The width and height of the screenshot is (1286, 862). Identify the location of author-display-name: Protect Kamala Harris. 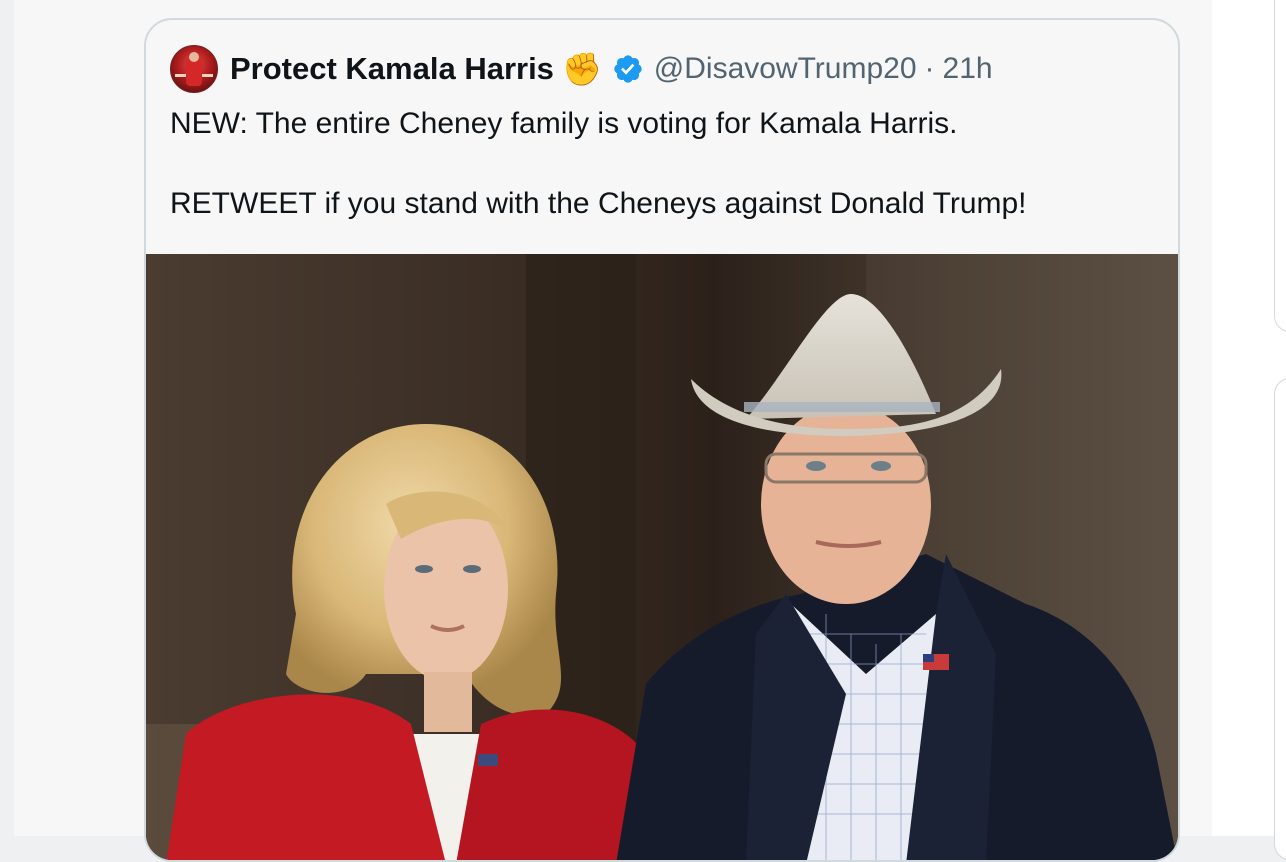
(392, 69).